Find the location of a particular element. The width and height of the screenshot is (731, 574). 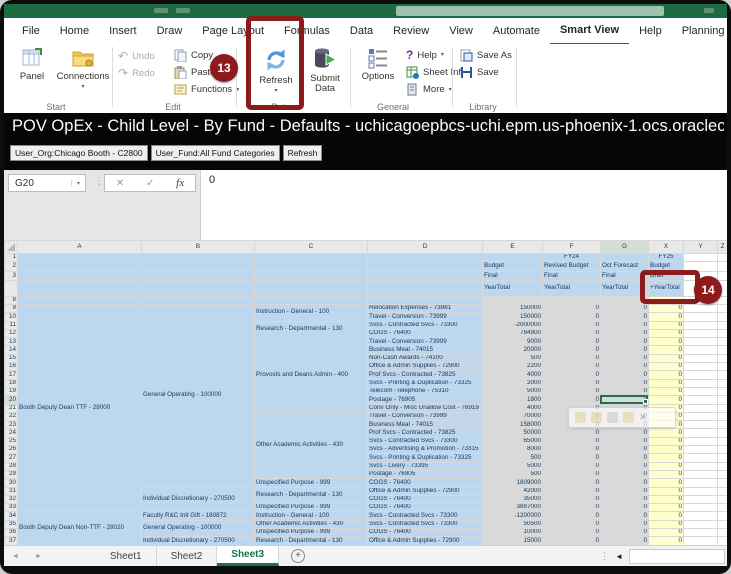

row-header: 19 is located at coordinates (11, 391).